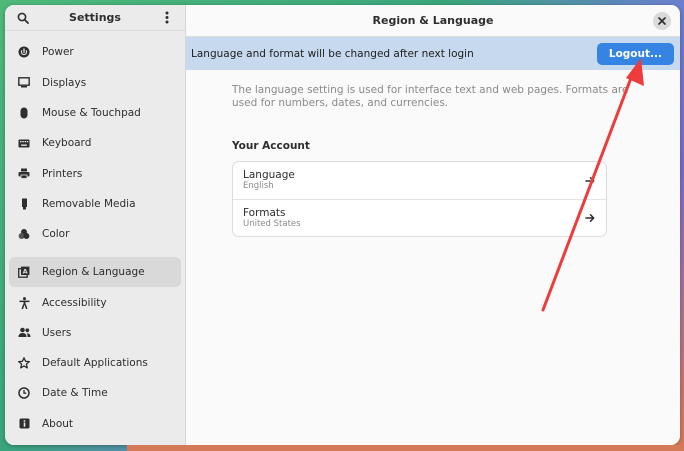  What do you see at coordinates (24, 52) in the screenshot?
I see `power-icon` at bounding box center [24, 52].